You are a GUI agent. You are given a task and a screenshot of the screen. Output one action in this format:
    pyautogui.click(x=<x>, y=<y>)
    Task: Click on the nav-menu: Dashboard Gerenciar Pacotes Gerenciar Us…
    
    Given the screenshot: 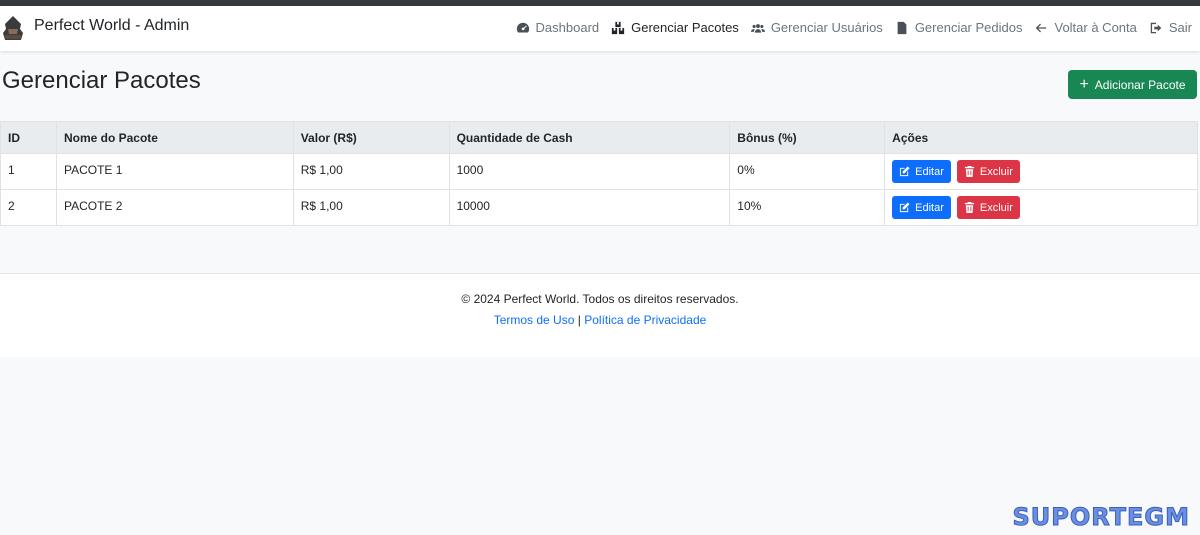 What is the action you would take?
    pyautogui.click(x=848, y=27)
    